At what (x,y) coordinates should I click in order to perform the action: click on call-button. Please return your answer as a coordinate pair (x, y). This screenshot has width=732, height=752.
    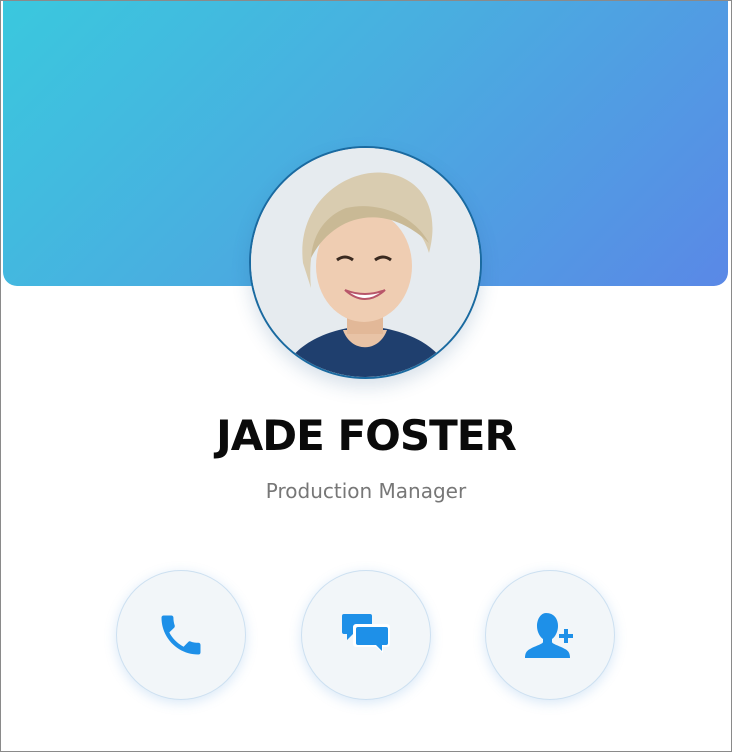
    Looking at the image, I should click on (181, 635).